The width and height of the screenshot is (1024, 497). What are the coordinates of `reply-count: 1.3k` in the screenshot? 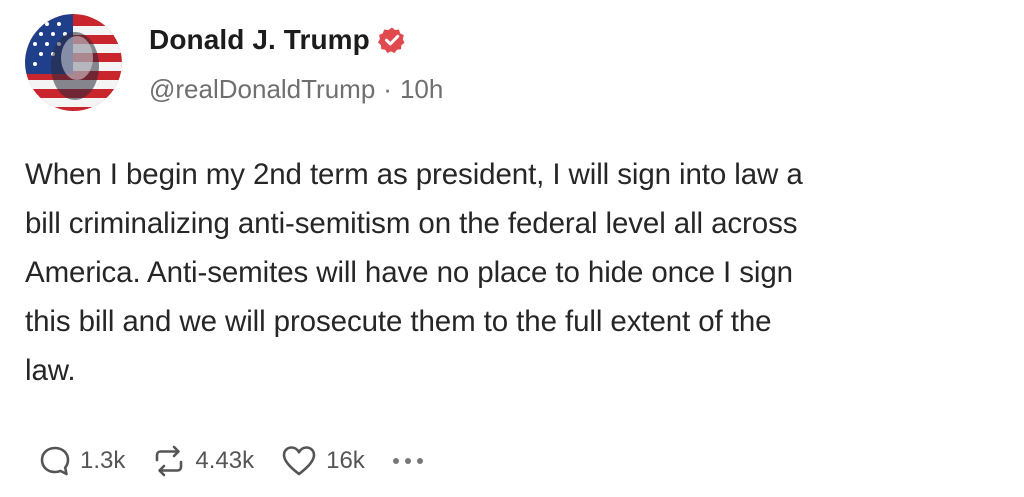 It's located at (103, 460).